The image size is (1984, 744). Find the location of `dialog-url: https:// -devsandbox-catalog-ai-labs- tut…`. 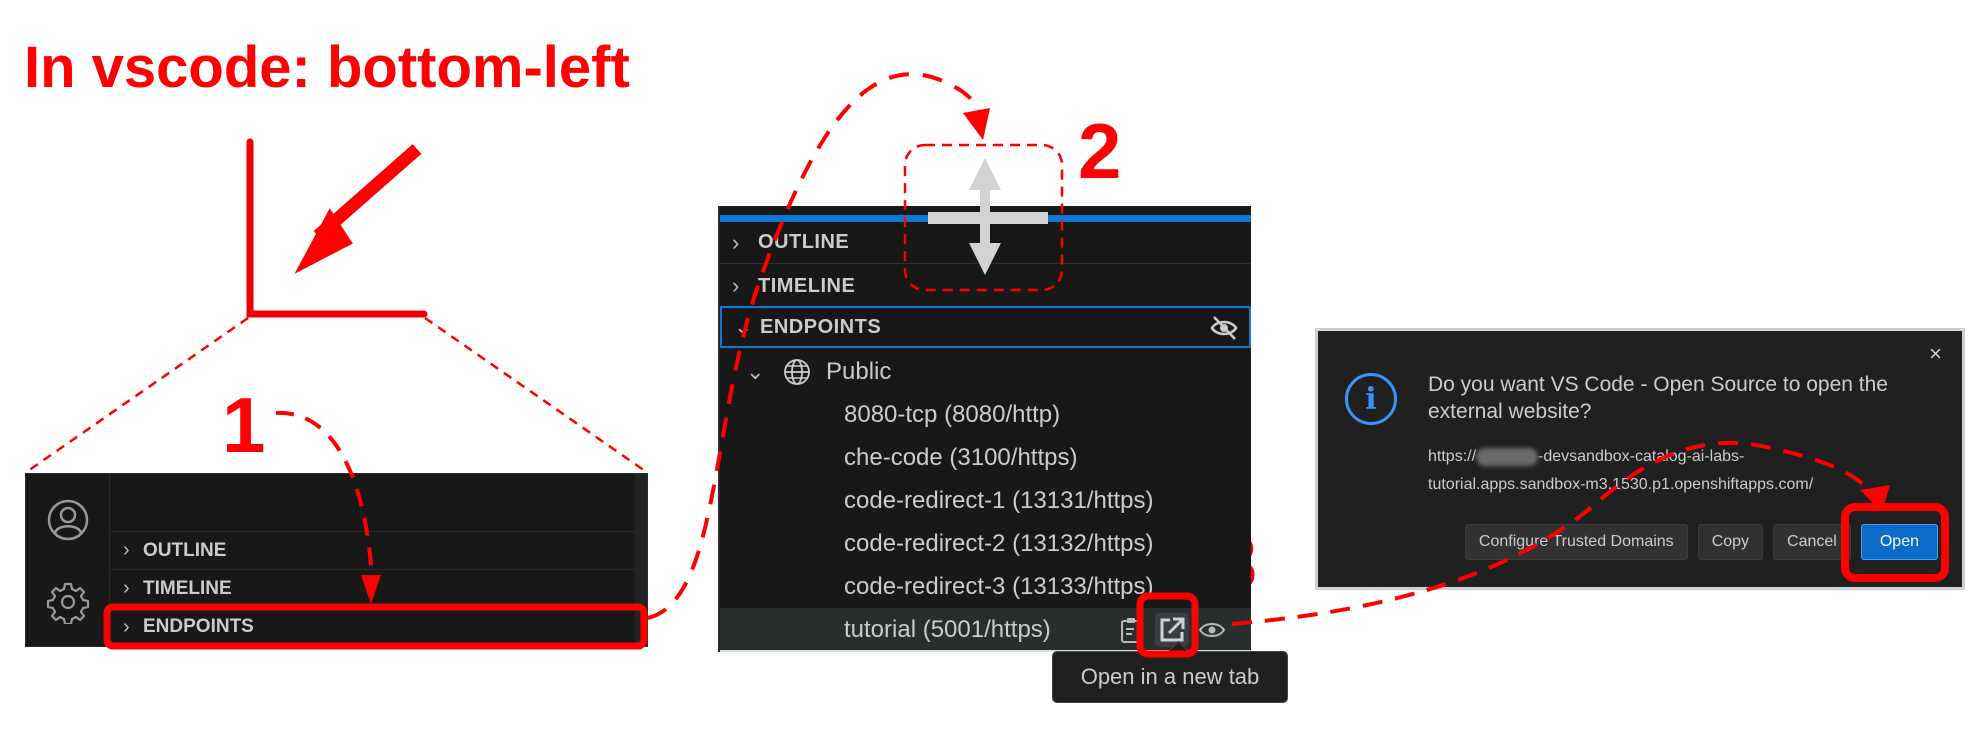

dialog-url: https:// -devsandbox-catalog-ai-labs- tut… is located at coordinates (1673, 471).